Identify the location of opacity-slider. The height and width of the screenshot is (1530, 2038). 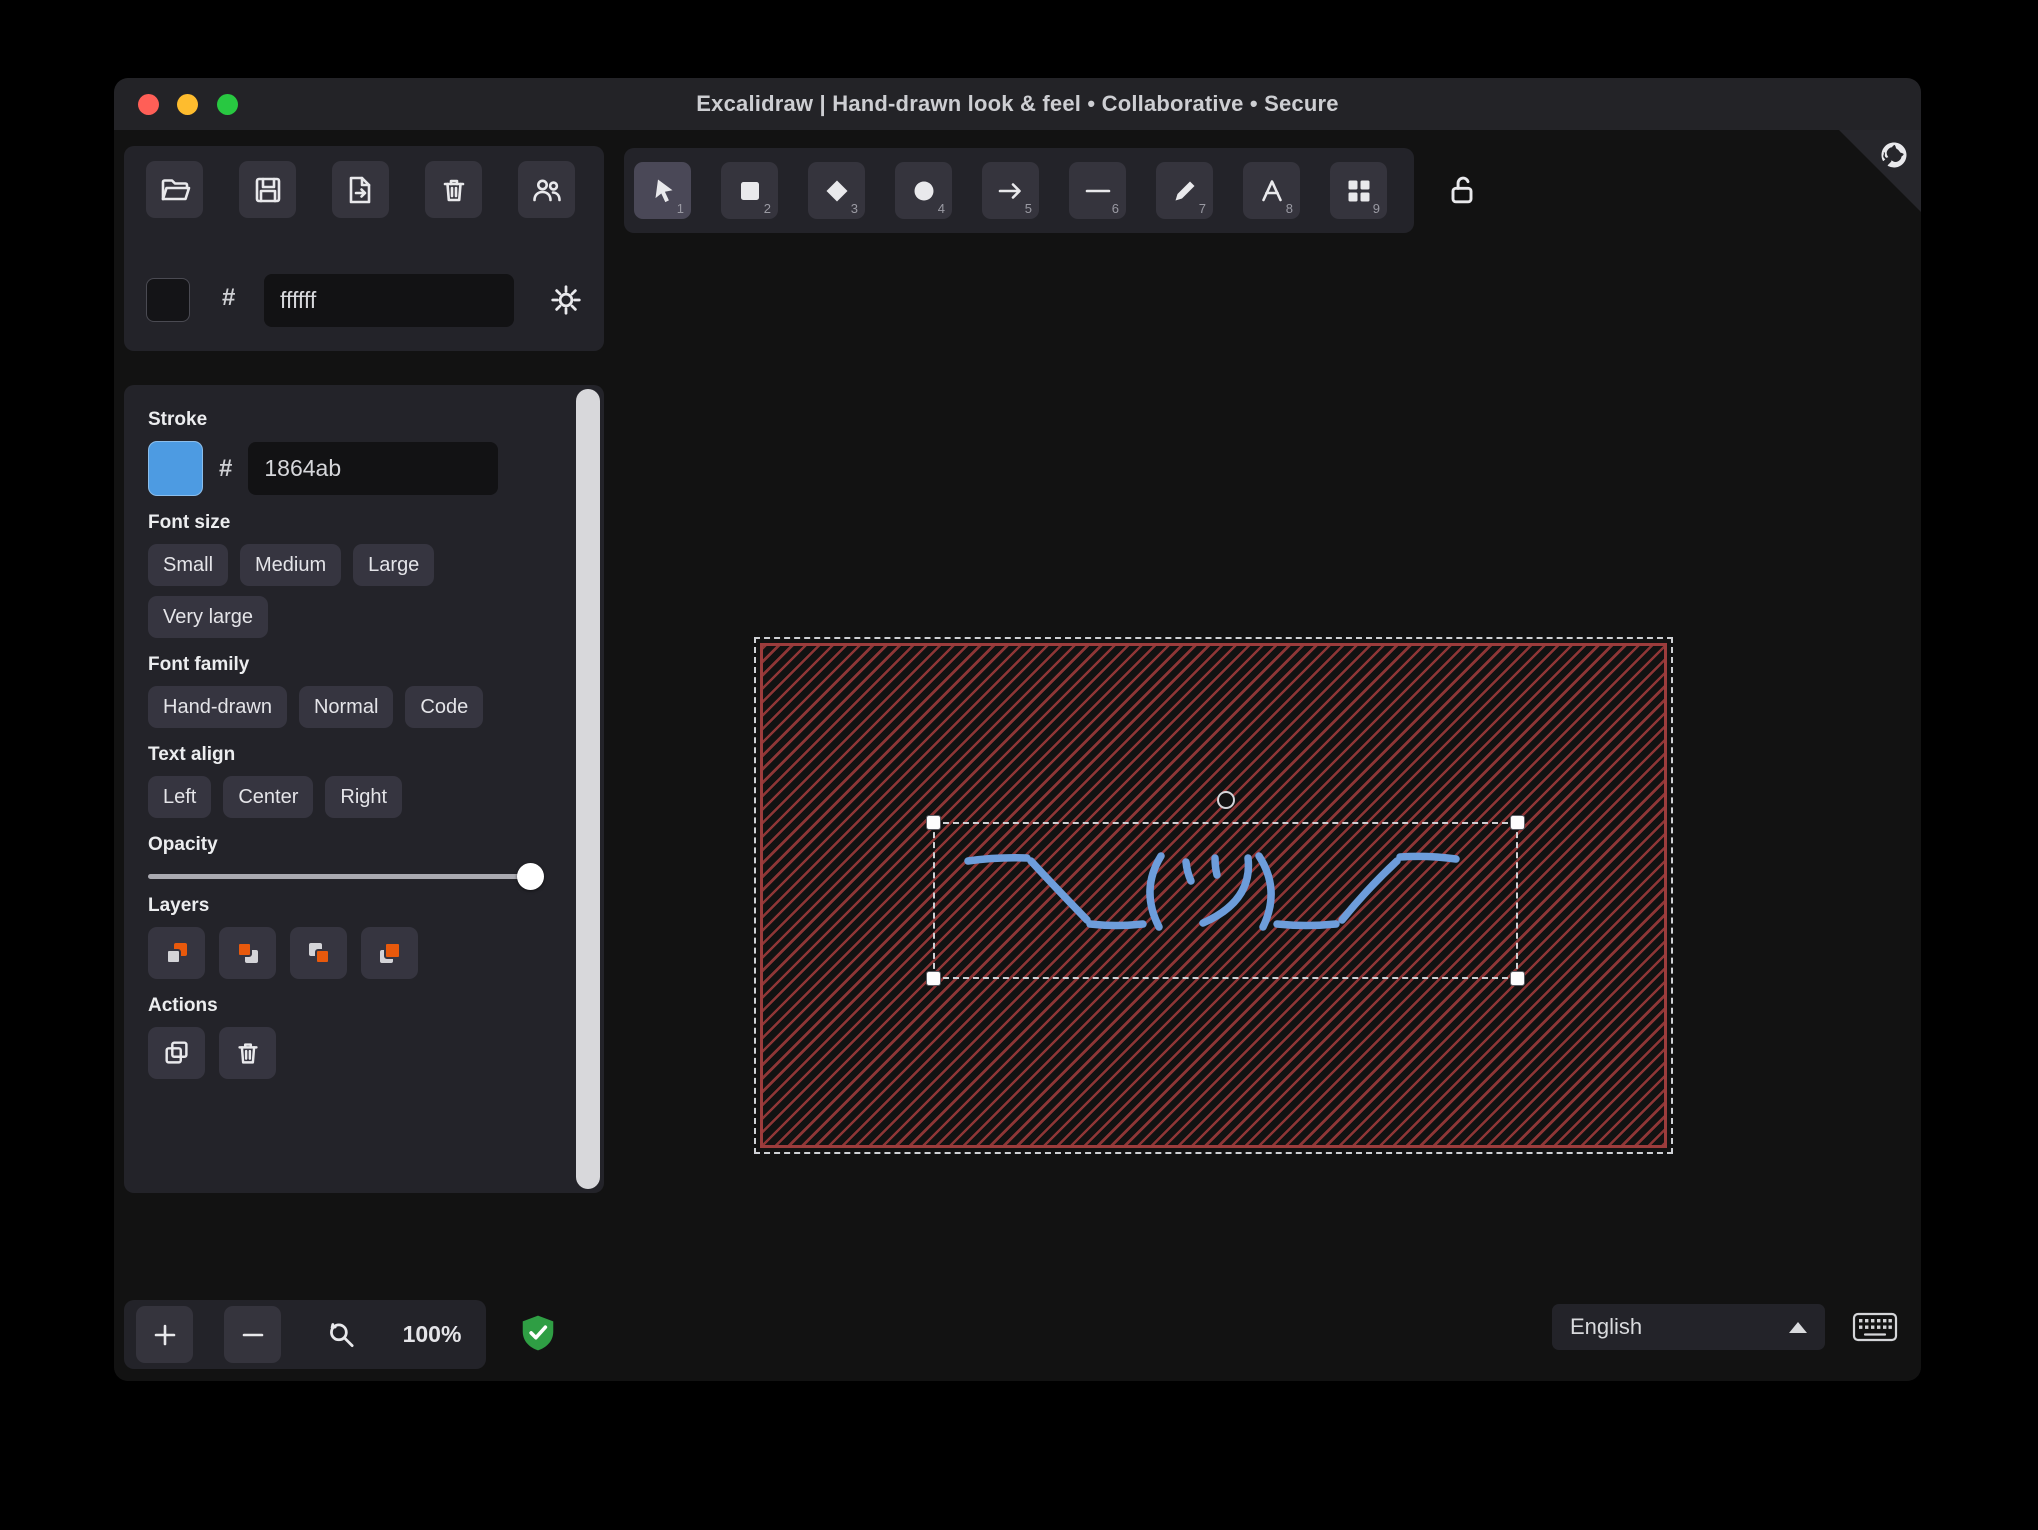
(346, 876).